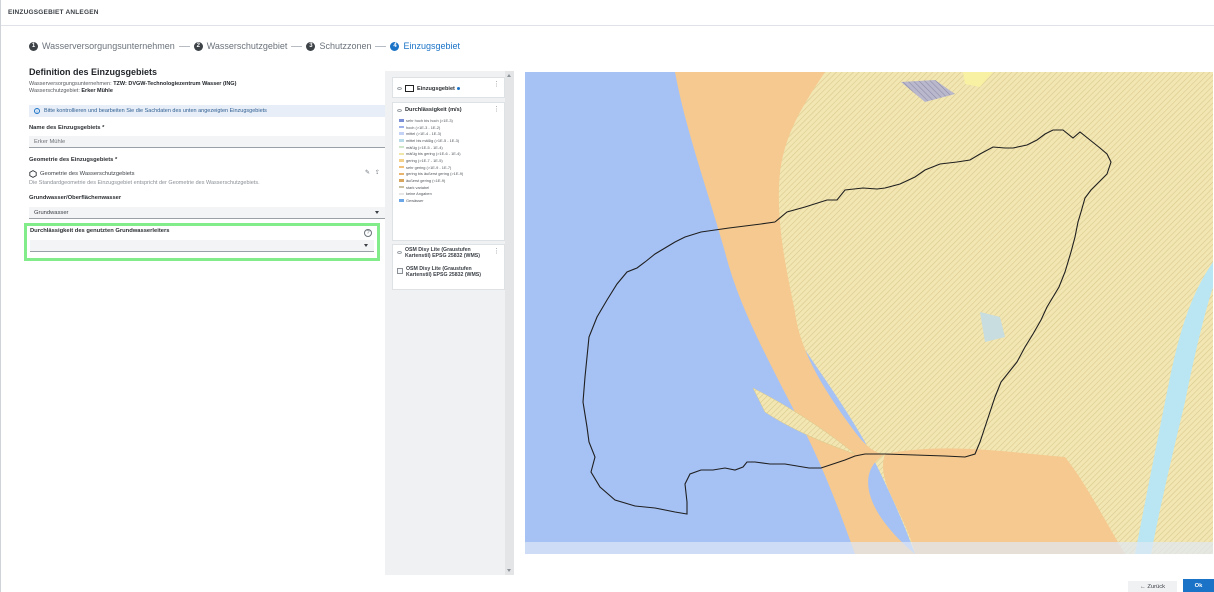 Image resolution: width=1214 pixels, height=592 pixels. I want to click on back-button: ← Zurück, so click(1152, 586).